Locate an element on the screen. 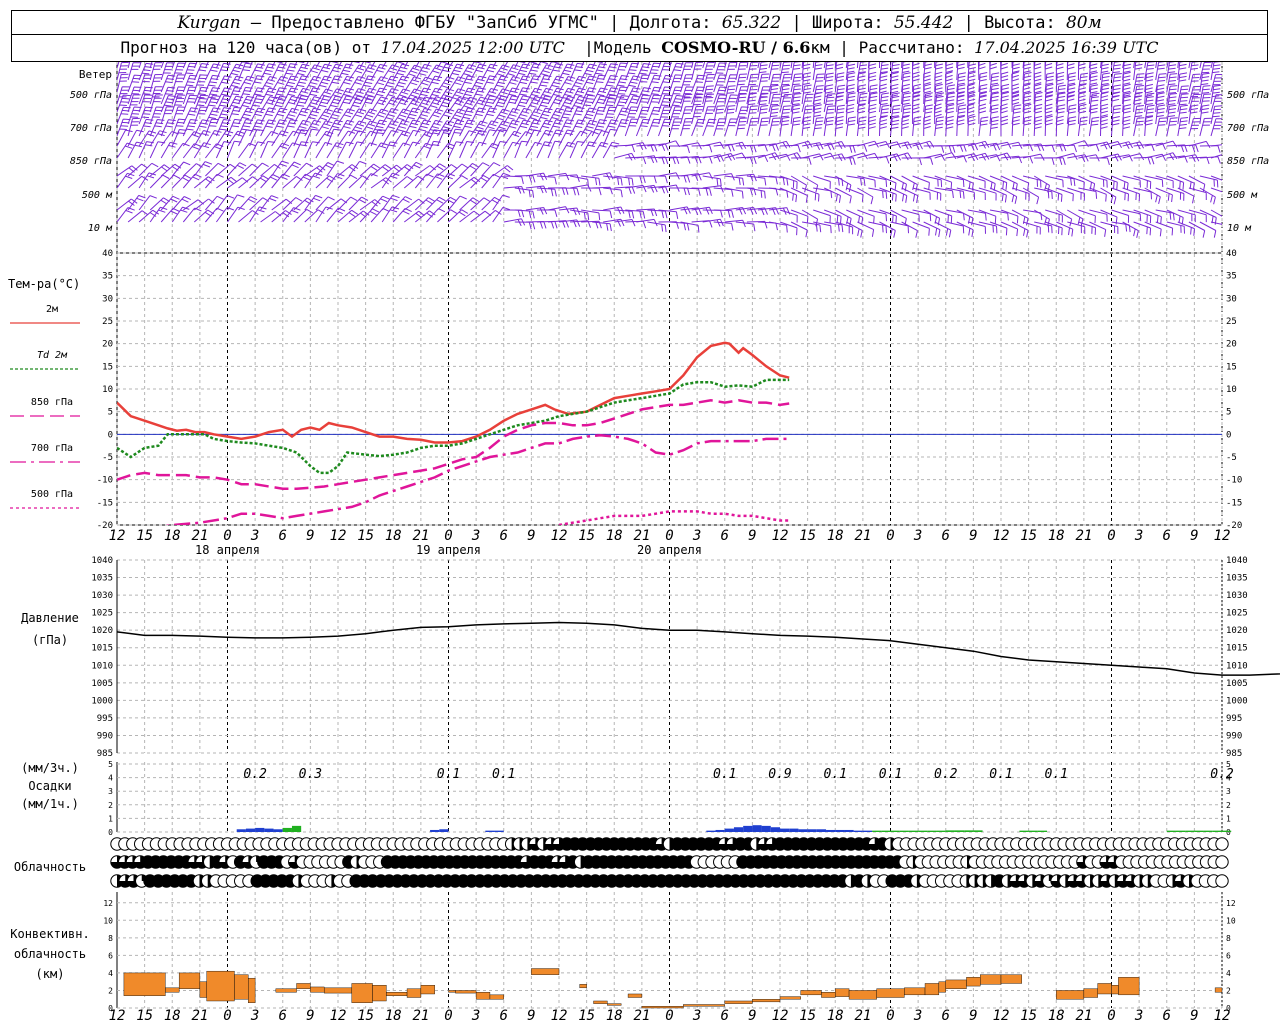 The image size is (1280, 1024). bottom-x-tick: 18 is located at coordinates (614, 1016).